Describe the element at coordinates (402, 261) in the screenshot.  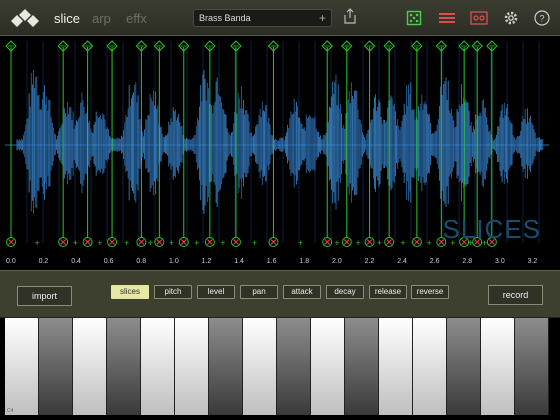
I see `time-tick: 2.4` at that location.